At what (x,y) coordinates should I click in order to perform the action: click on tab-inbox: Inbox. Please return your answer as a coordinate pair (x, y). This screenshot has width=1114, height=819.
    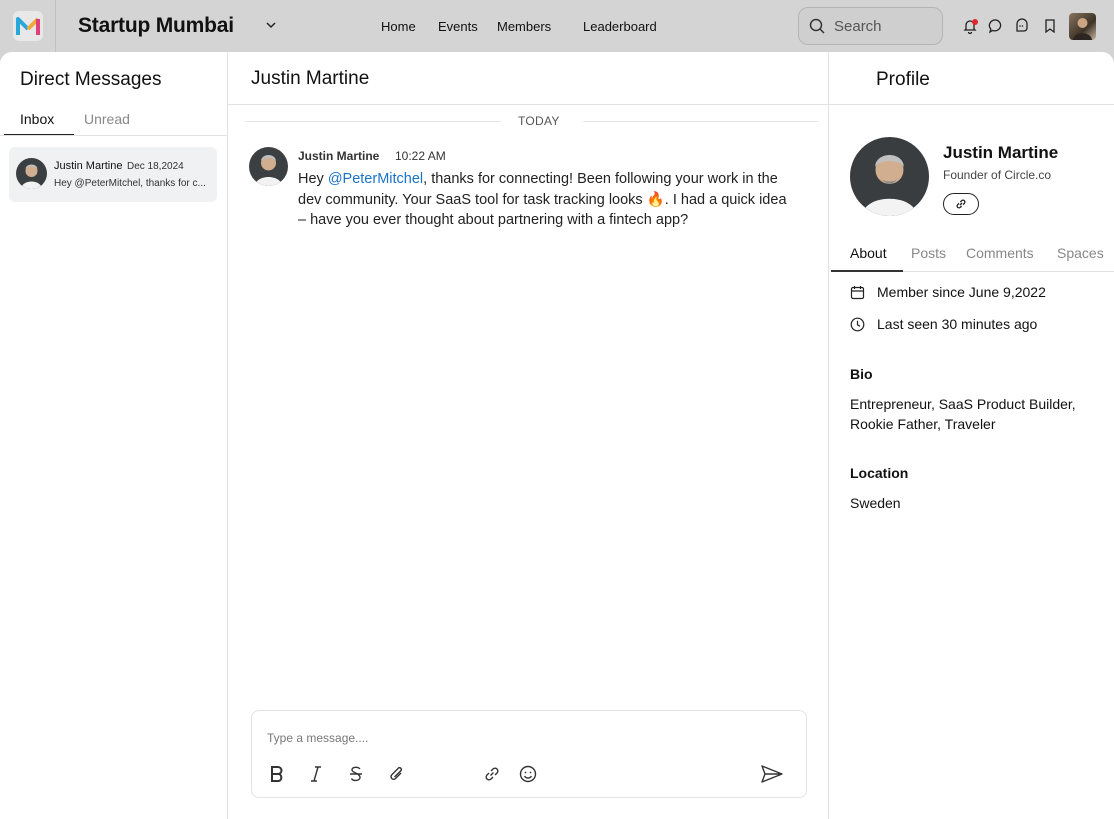
    Looking at the image, I should click on (37, 119).